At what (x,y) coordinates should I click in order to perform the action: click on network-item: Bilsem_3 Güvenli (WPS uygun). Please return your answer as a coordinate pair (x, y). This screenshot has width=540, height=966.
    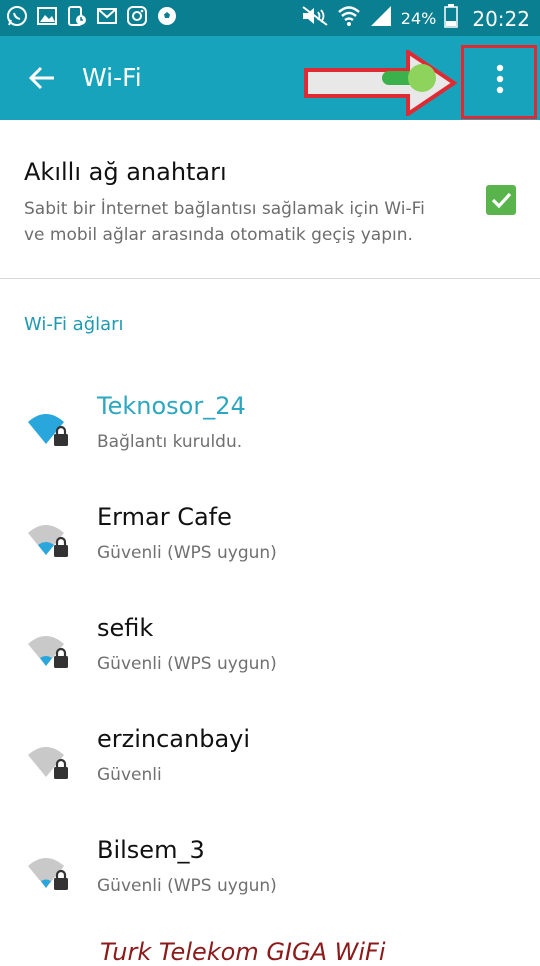
    Looking at the image, I should click on (270, 887).